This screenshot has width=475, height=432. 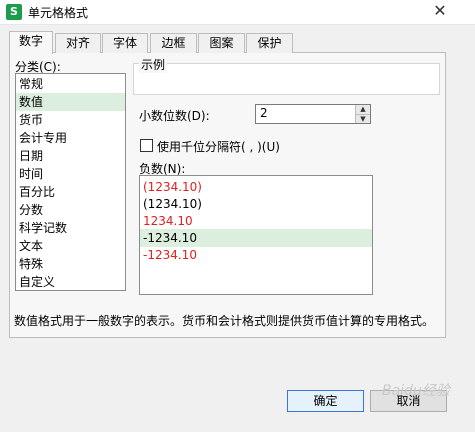 I want to click on category-item-percentage: 百分比, so click(x=70, y=192).